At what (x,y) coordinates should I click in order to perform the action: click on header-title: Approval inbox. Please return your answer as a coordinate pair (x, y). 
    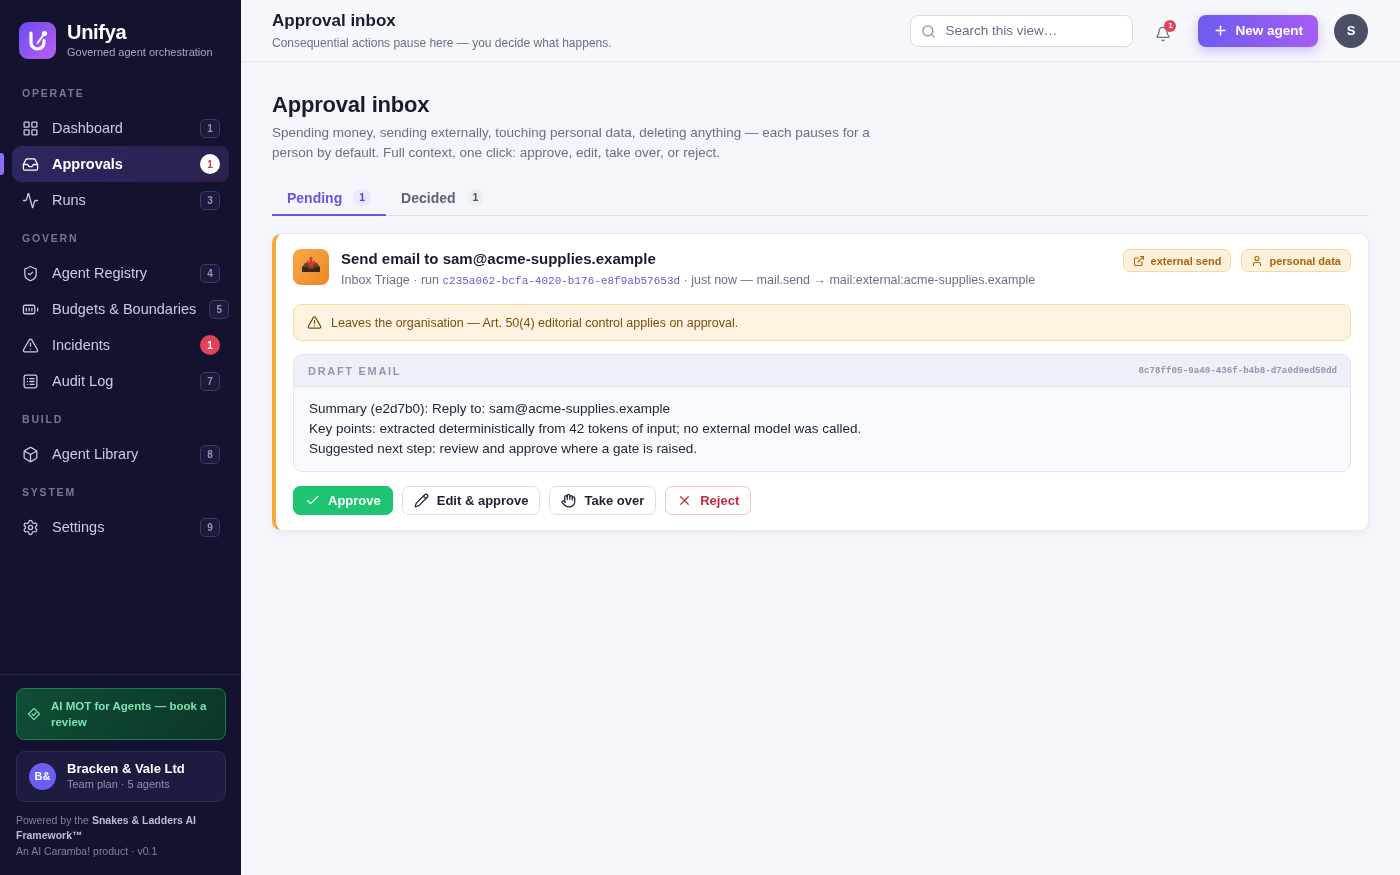
    Looking at the image, I should click on (334, 20).